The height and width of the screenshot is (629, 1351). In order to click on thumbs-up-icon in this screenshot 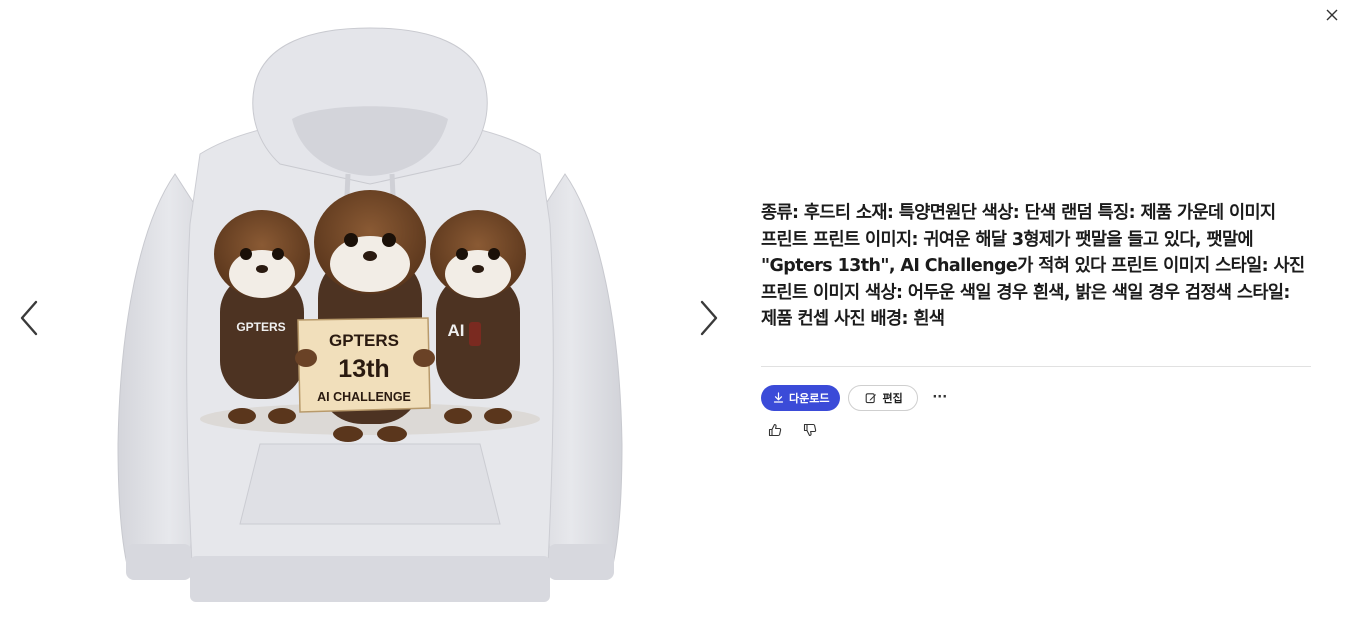, I will do `click(775, 429)`.